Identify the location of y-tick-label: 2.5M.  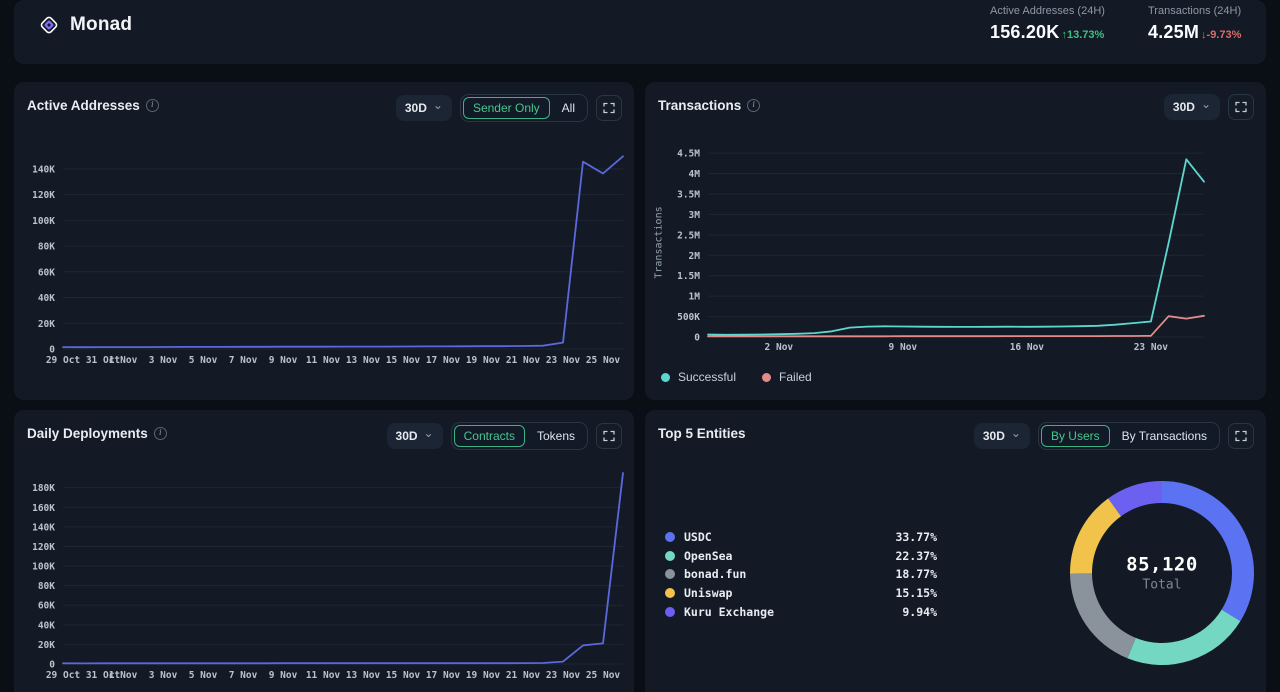
(688, 235).